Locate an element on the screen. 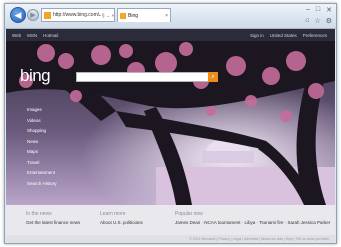 The height and width of the screenshot is (247, 341). tab-title: Bing is located at coordinates (133, 15).